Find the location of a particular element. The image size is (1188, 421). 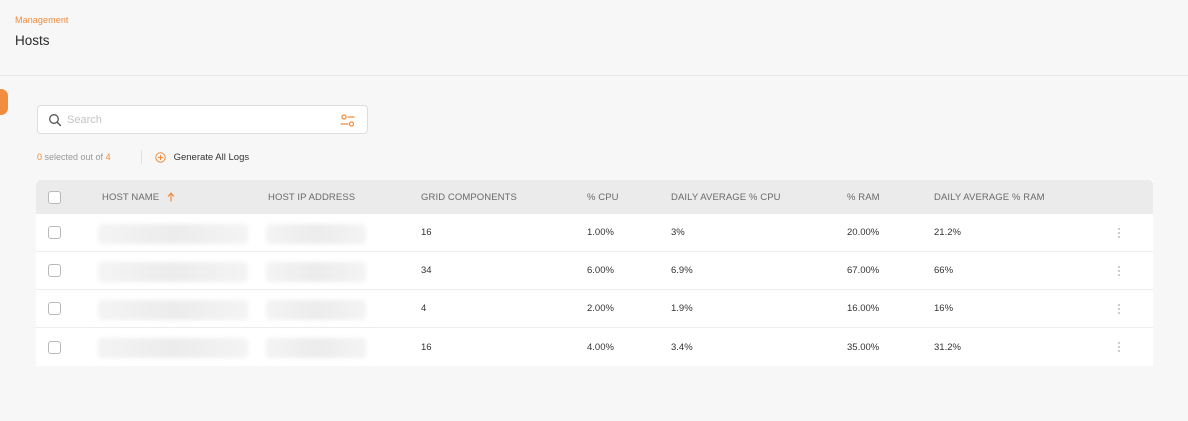

generate-all-logs-label: Generate All Logs is located at coordinates (211, 157).